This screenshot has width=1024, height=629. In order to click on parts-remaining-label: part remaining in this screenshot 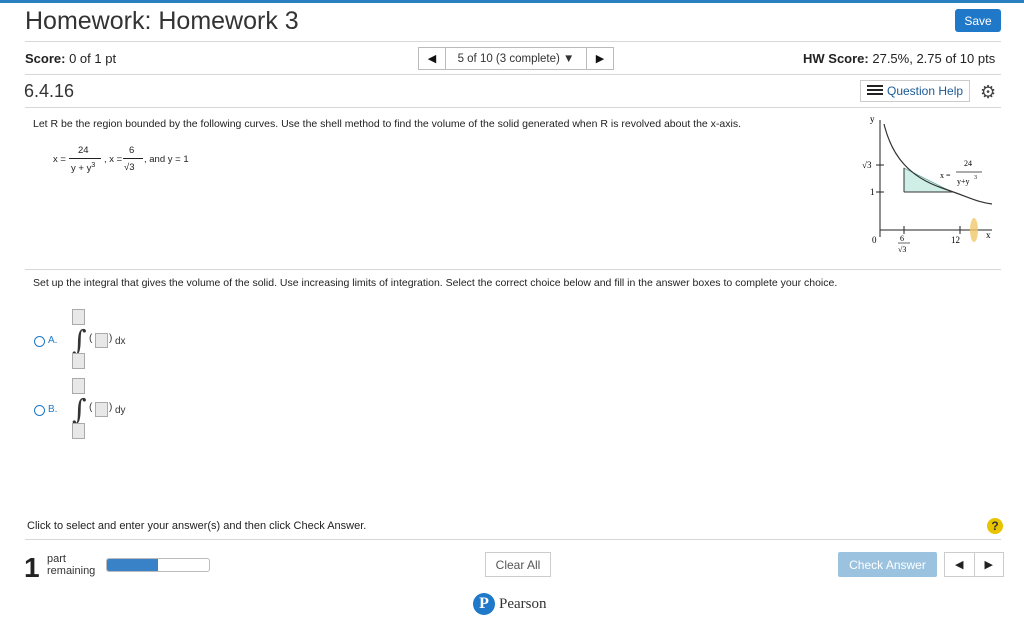, I will do `click(71, 565)`.